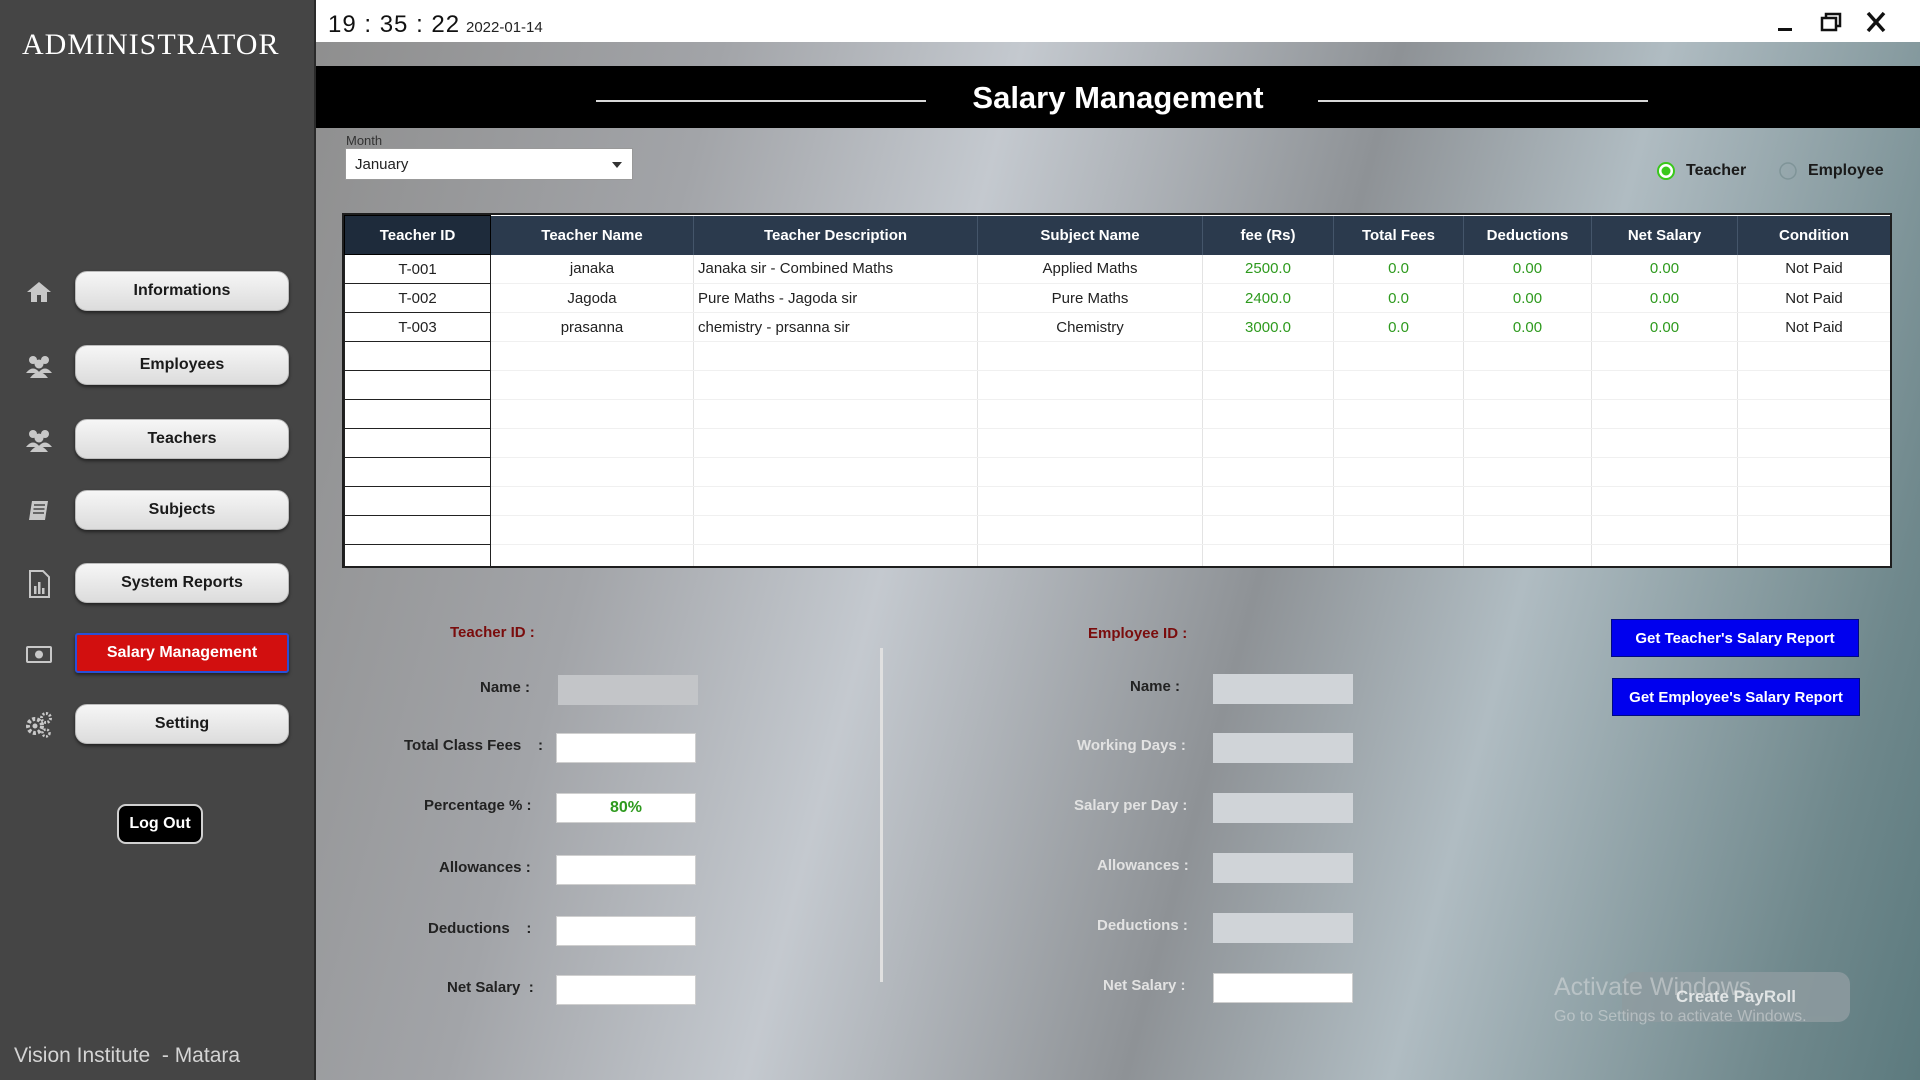  What do you see at coordinates (1813, 235) in the screenshot?
I see `column-header: Condition` at bounding box center [1813, 235].